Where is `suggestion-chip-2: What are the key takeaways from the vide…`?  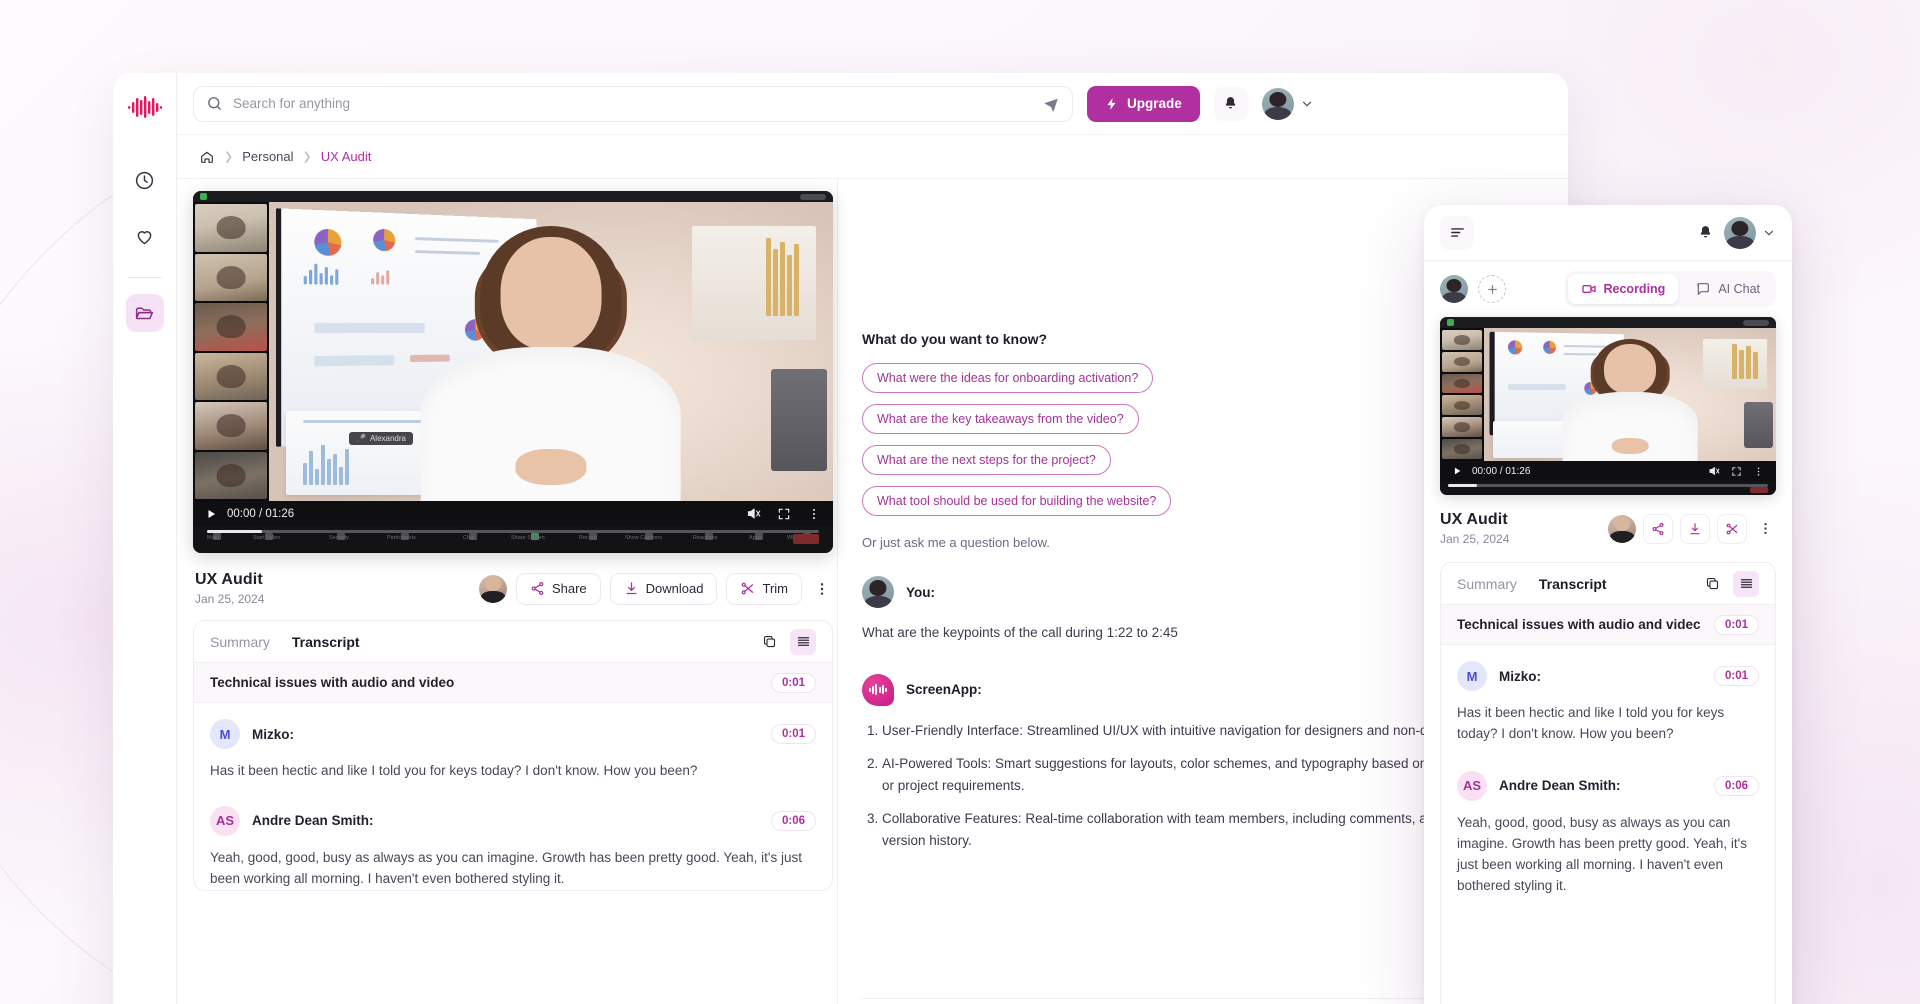 suggestion-chip-2: What are the key takeaways from the vide… is located at coordinates (1000, 419).